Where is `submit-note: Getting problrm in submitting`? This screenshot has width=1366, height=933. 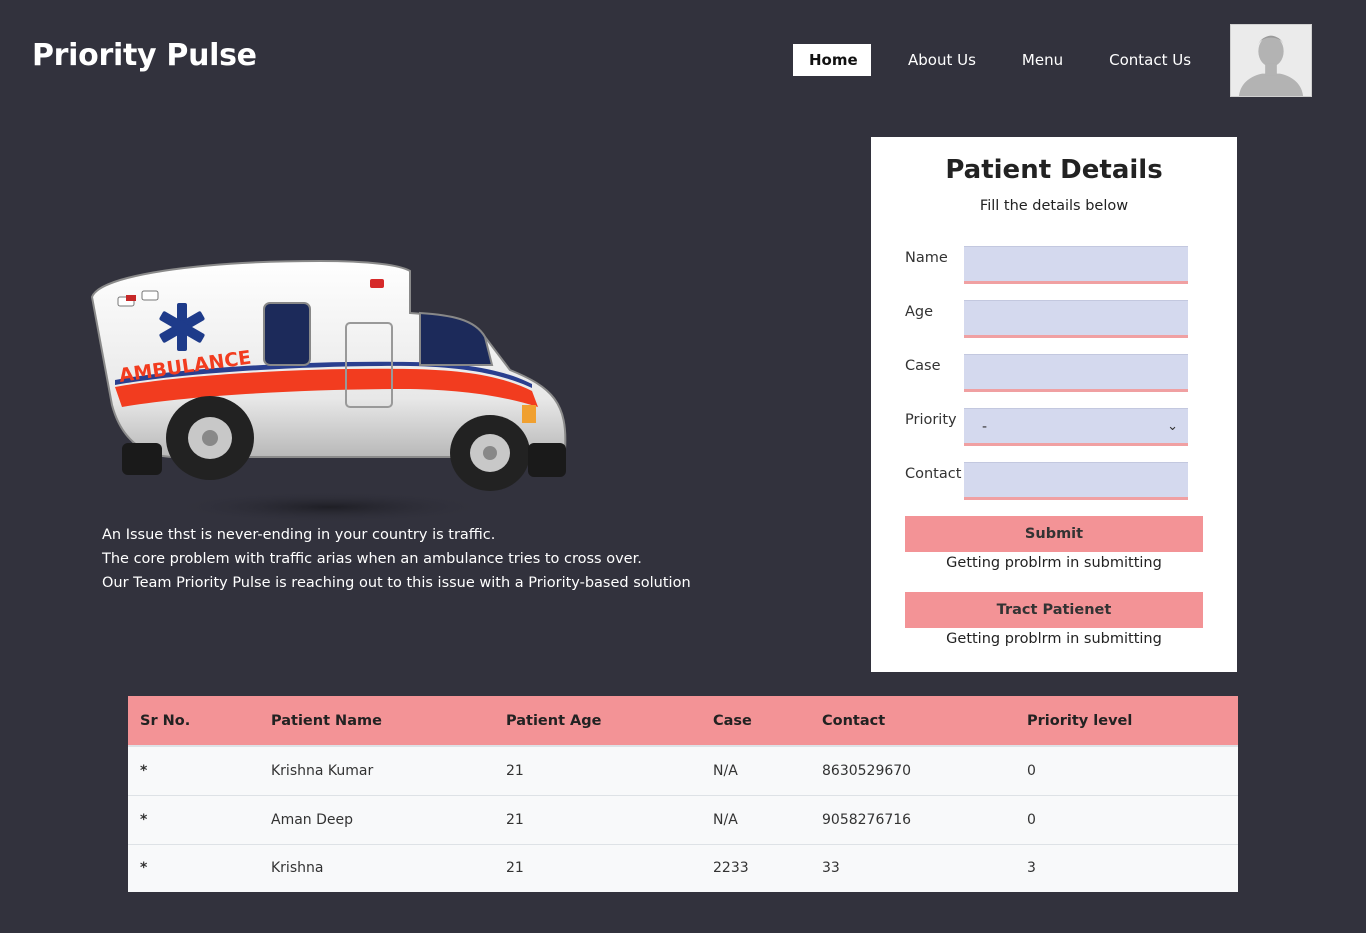
submit-note: Getting problrm in submitting is located at coordinates (1054, 563).